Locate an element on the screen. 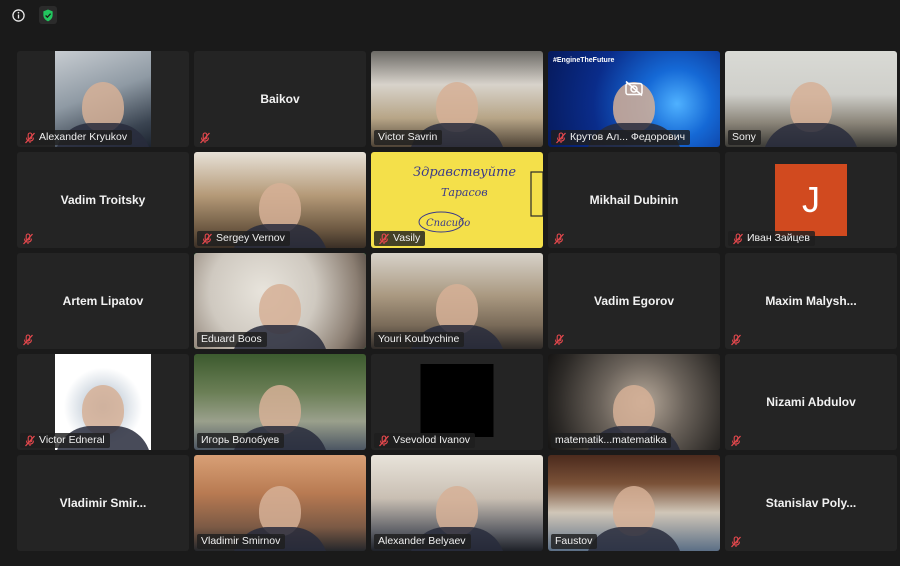  participant-tile: Vadim Egorov is located at coordinates (634, 301).